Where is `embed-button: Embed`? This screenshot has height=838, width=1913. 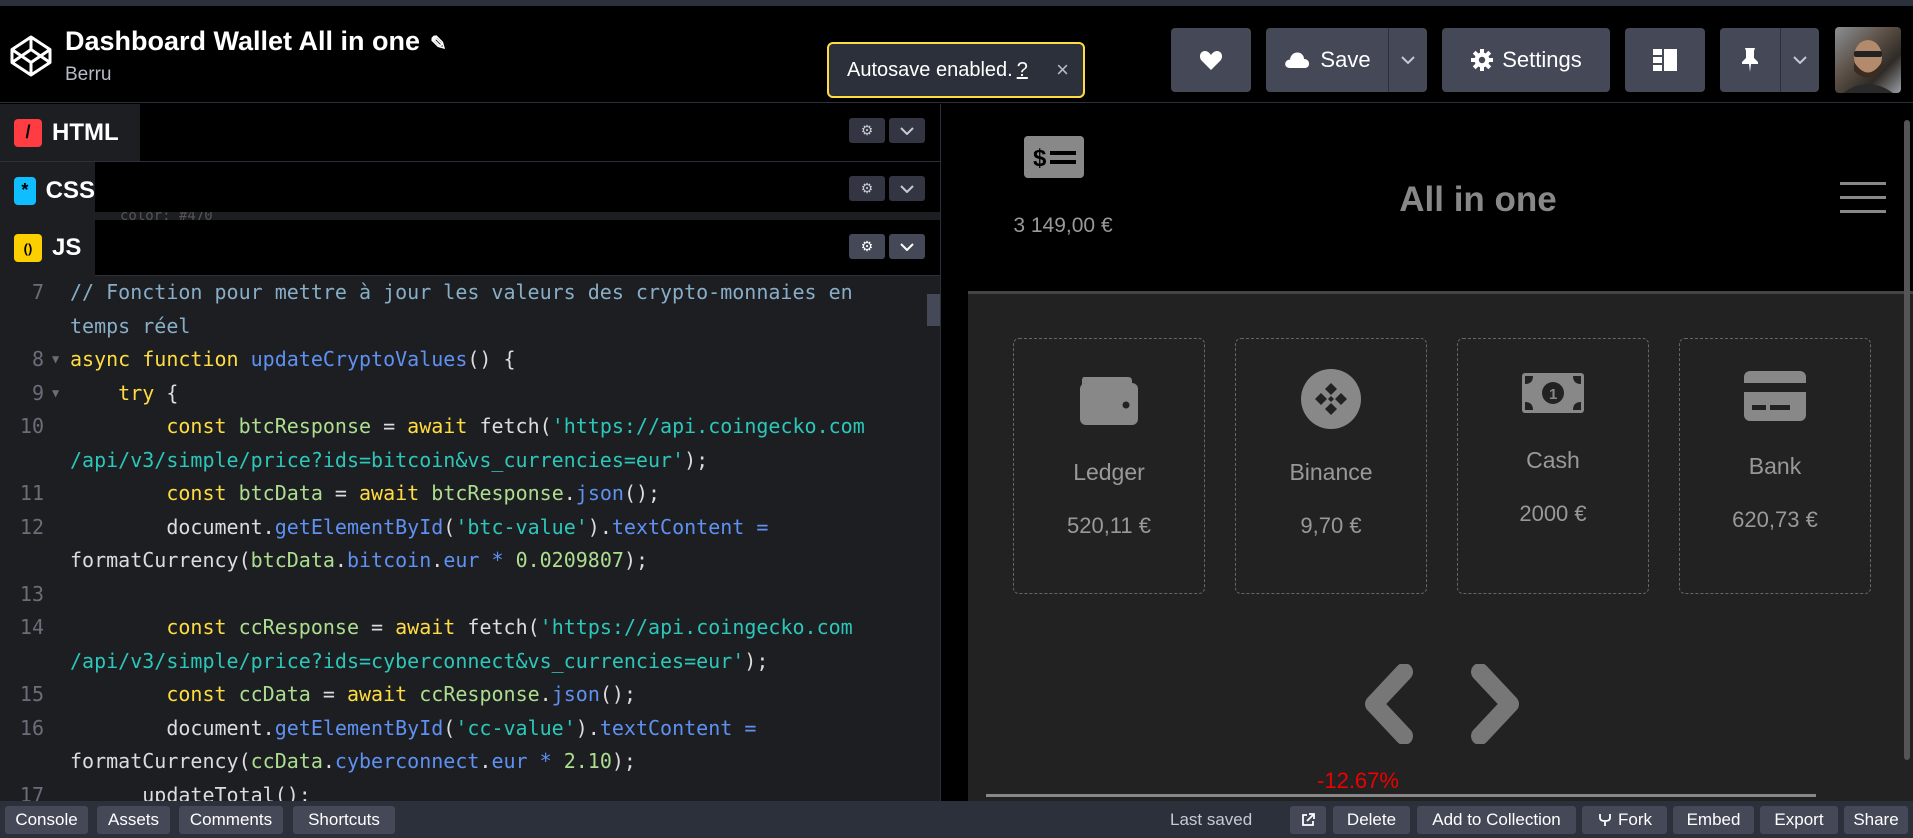
embed-button: Embed is located at coordinates (1713, 820).